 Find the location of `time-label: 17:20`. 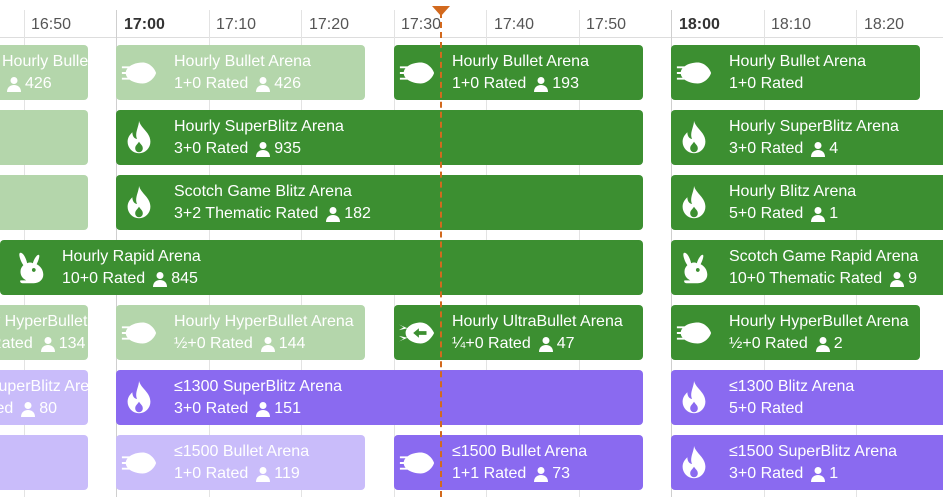

time-label: 17:20 is located at coordinates (329, 24).